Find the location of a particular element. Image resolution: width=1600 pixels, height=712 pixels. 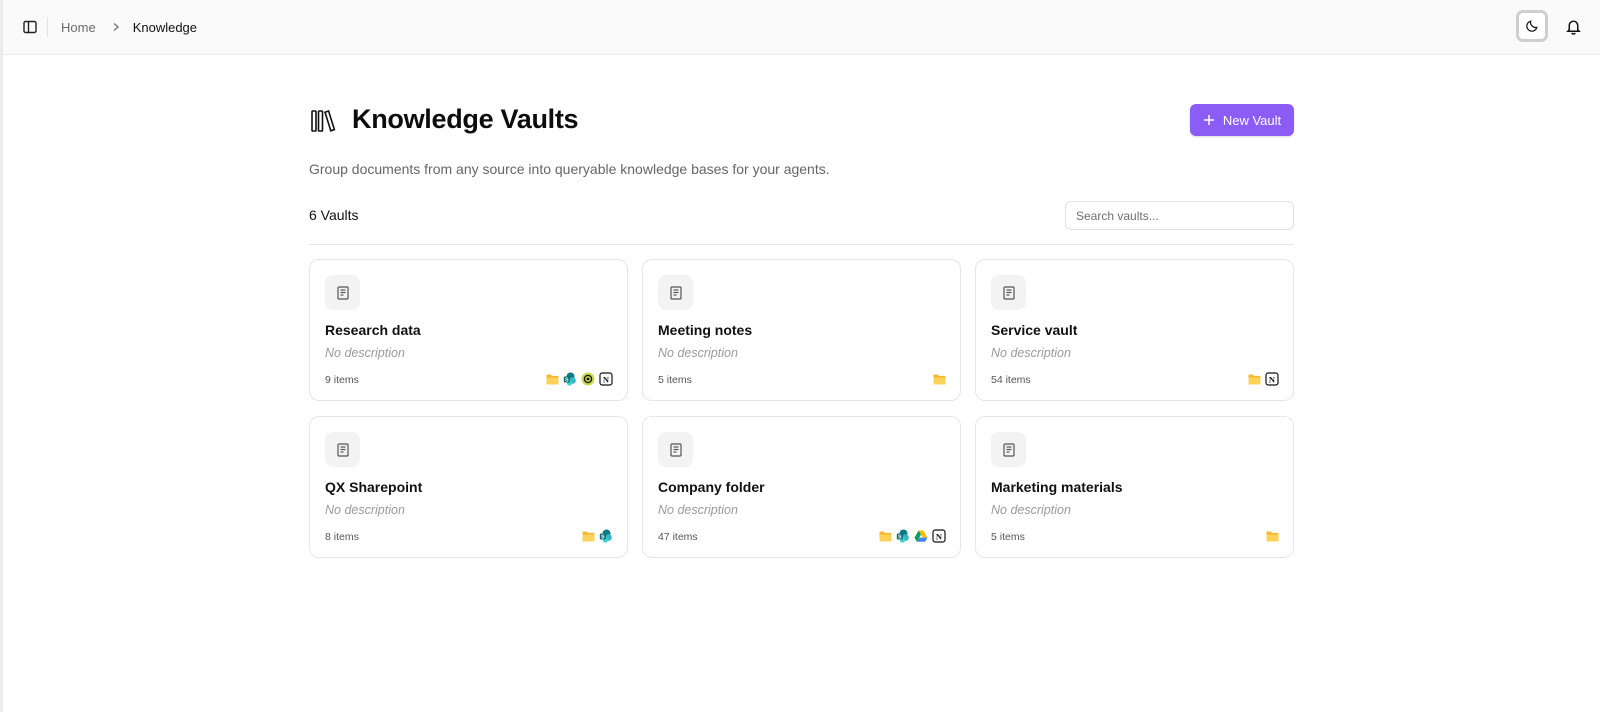

vault-card: Research data No description 9 items SN is located at coordinates (468, 330).